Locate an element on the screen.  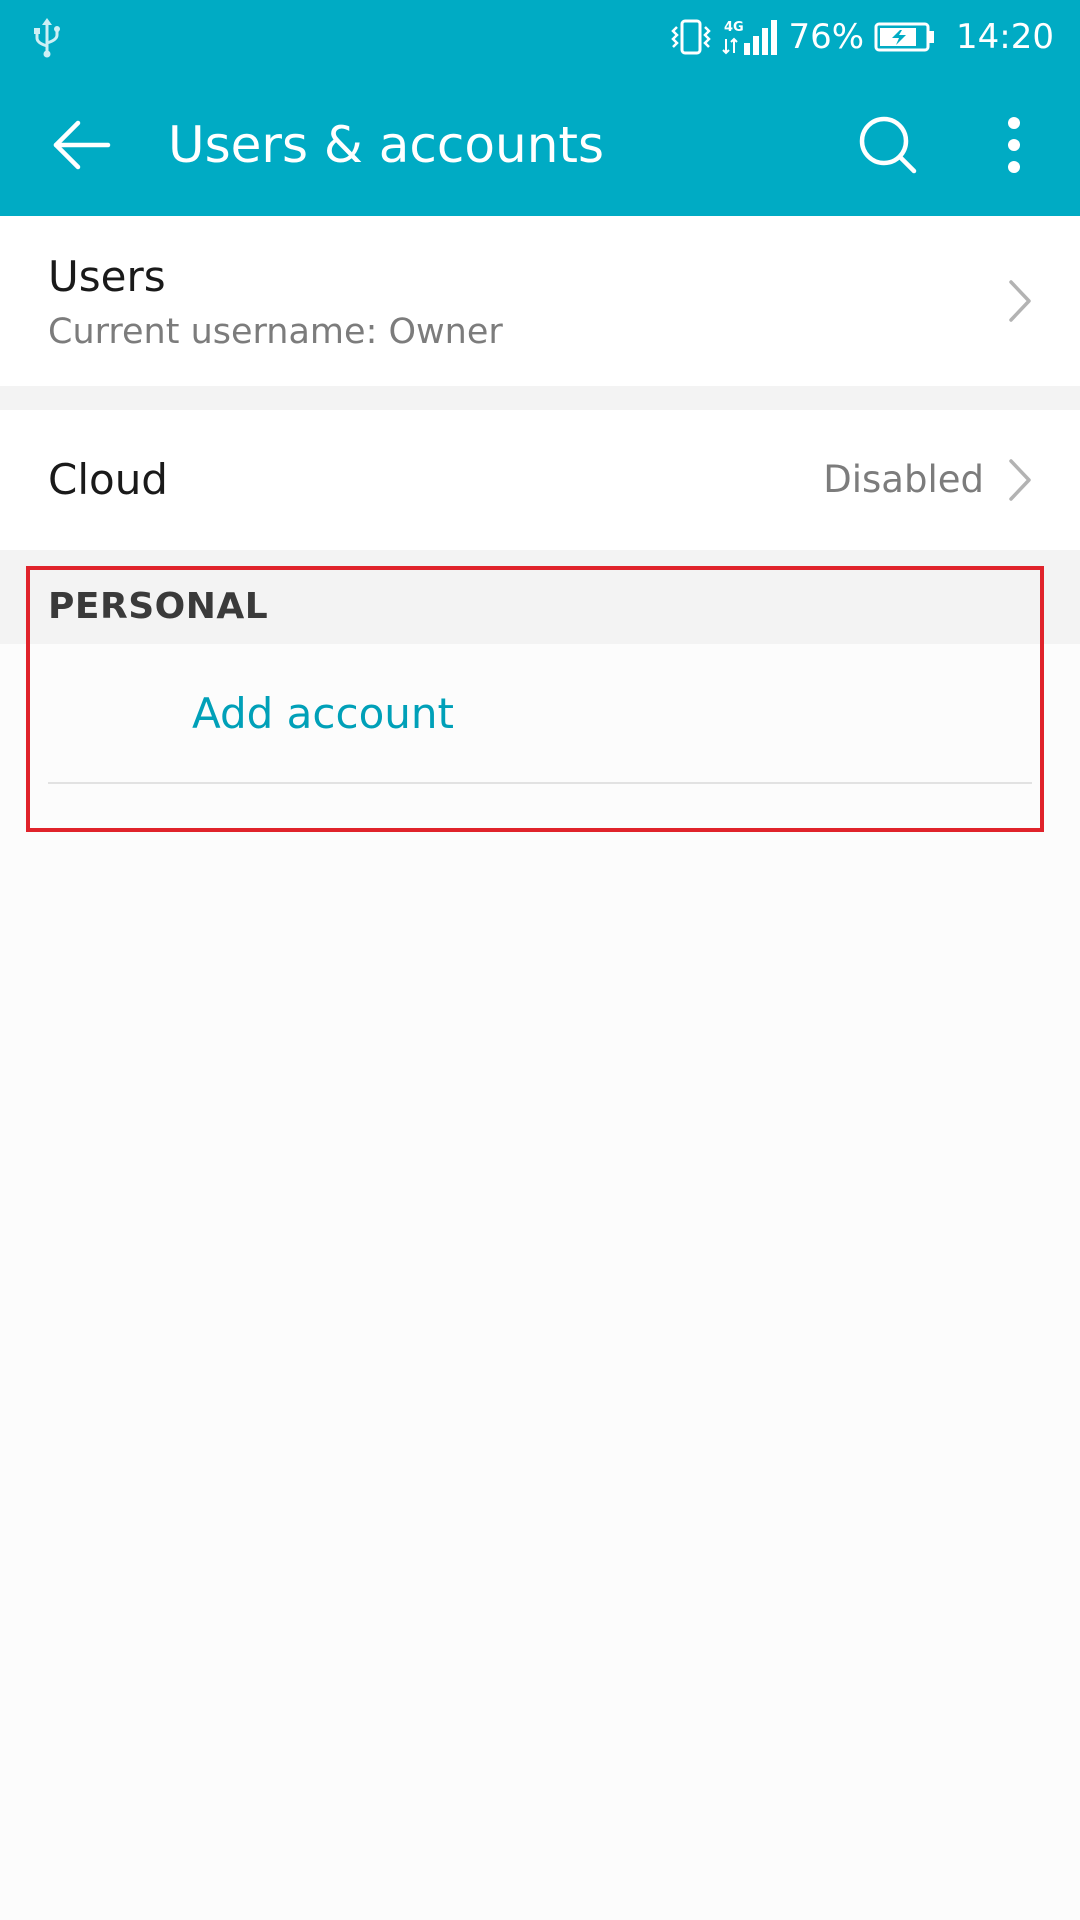
more-options-button is located at coordinates (1014, 145).